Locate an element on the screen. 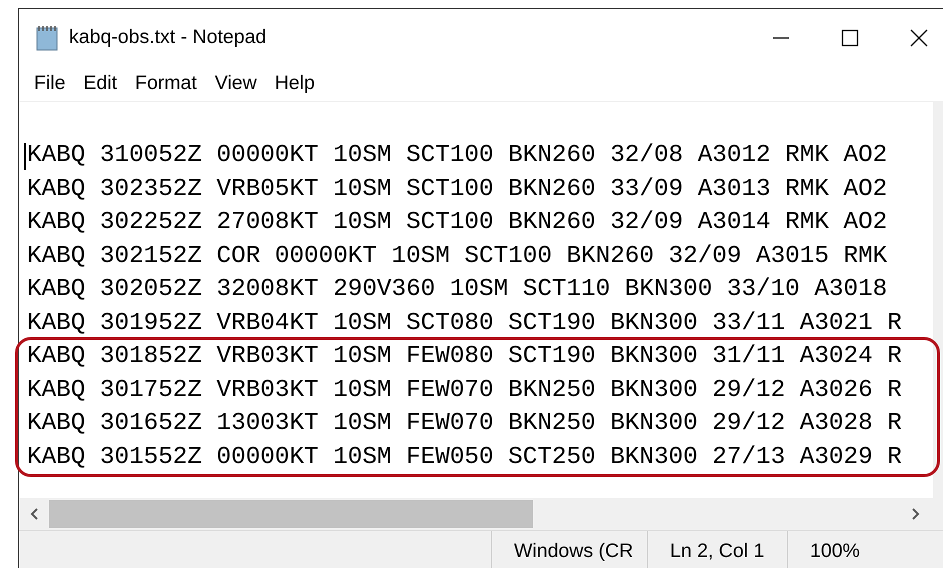 The width and height of the screenshot is (943, 568). scroll-left-icon is located at coordinates (34, 514).